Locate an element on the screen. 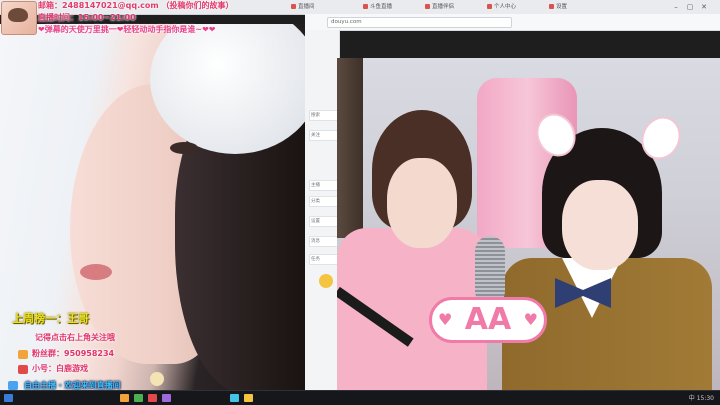  minimize-icon: – is located at coordinates (676, 7).